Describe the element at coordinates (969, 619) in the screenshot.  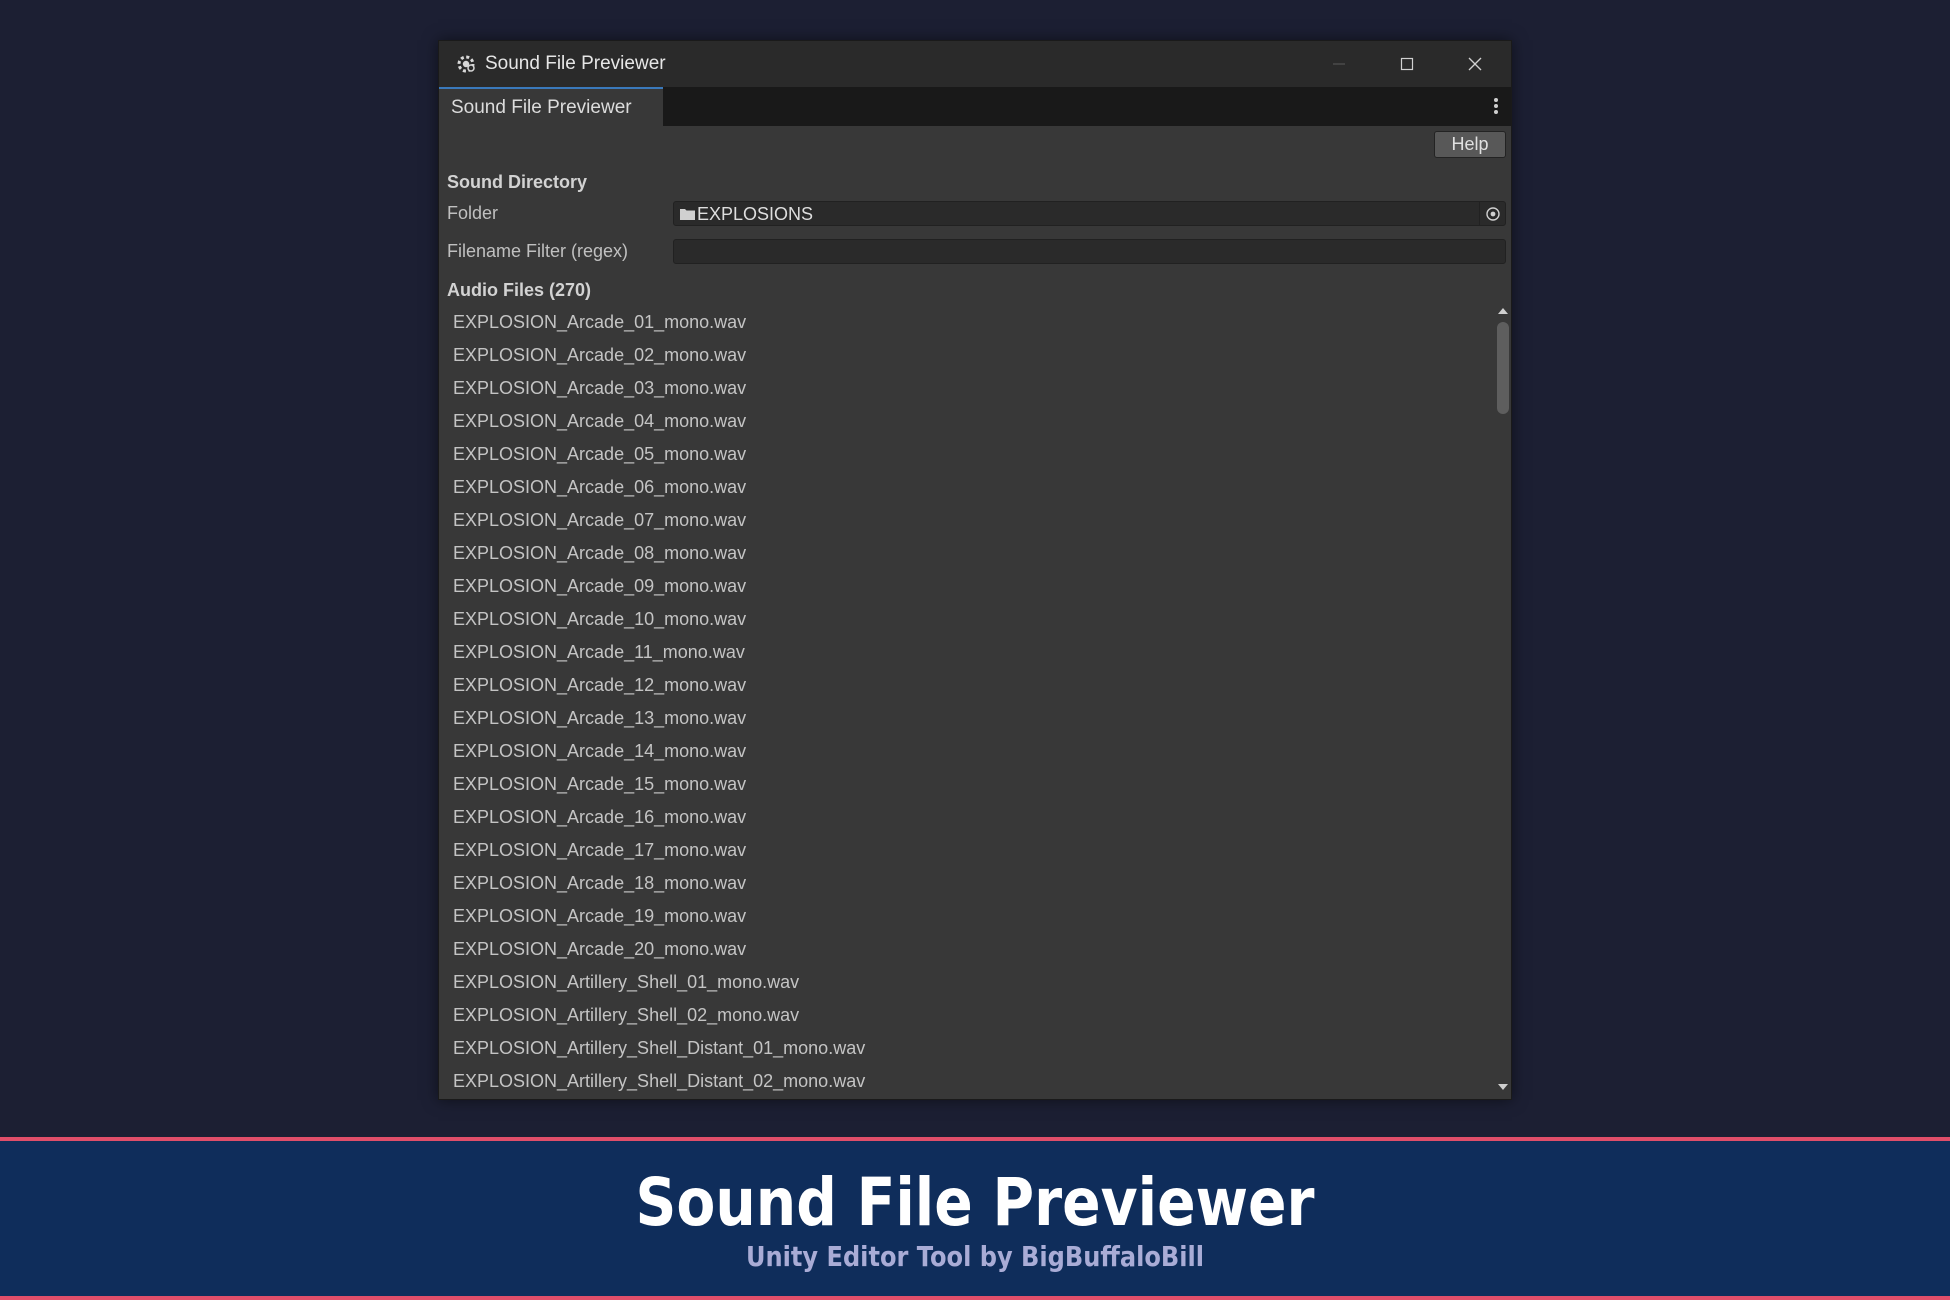
I see `audio-file-item: EXPLOSION_Arcade_10_mono.wav` at that location.